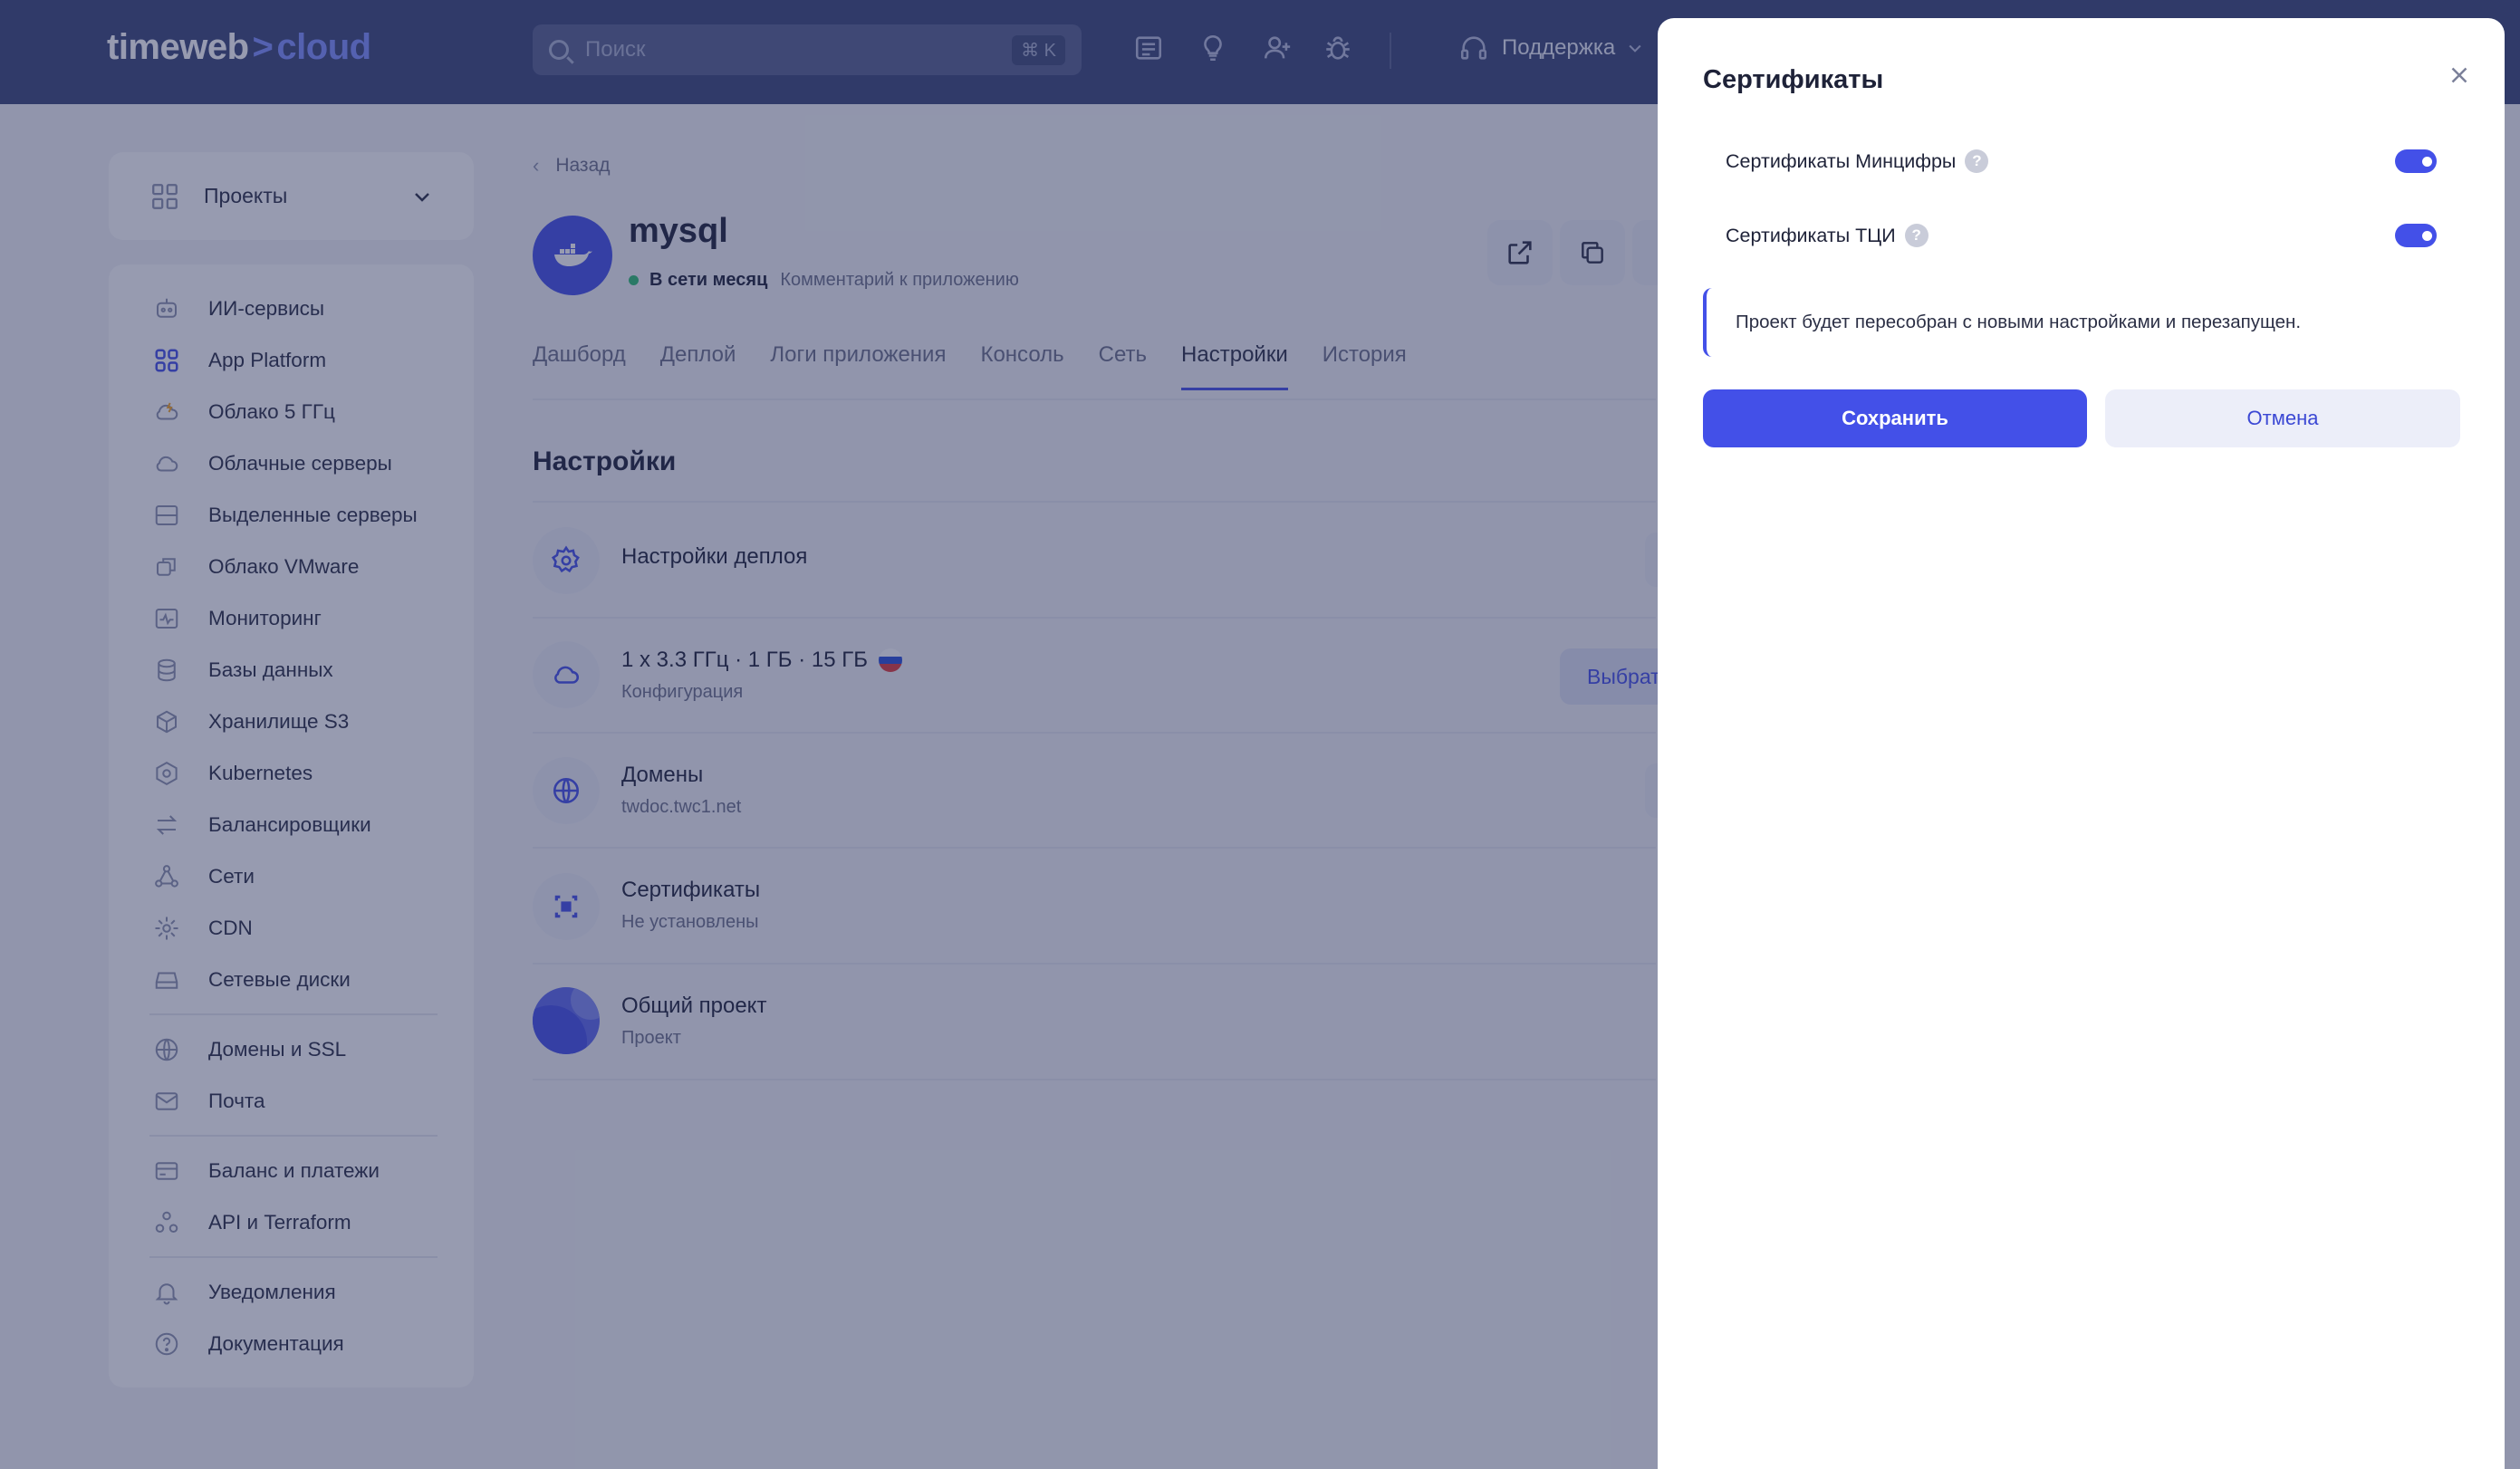 The width and height of the screenshot is (2520, 1469). Describe the element at coordinates (1895, 418) in the screenshot. I see `save-button: Сохранить` at that location.